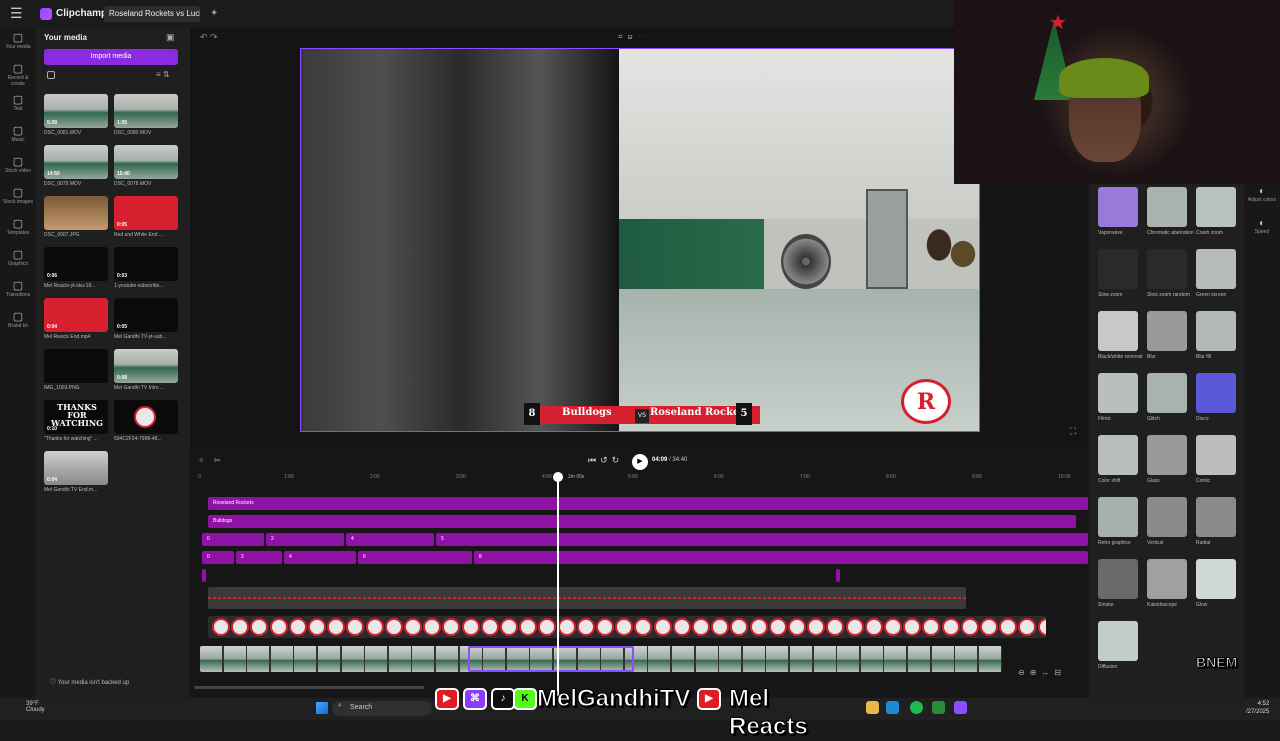 The image size is (1280, 741). I want to click on text-track-clip: Bulldogs, so click(642, 521).